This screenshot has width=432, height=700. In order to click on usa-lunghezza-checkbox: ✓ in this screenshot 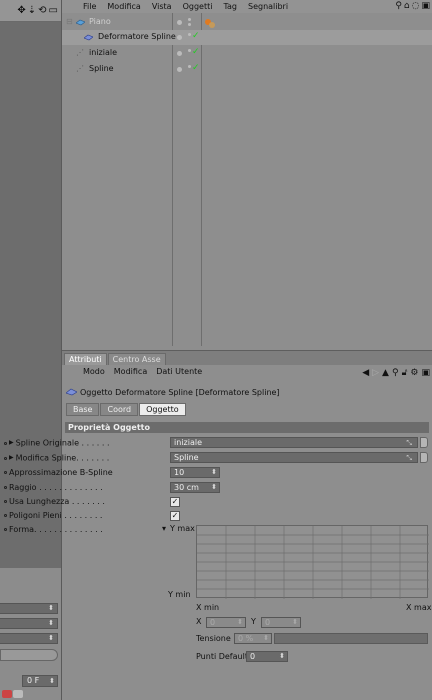, I will do `click(175, 502)`.